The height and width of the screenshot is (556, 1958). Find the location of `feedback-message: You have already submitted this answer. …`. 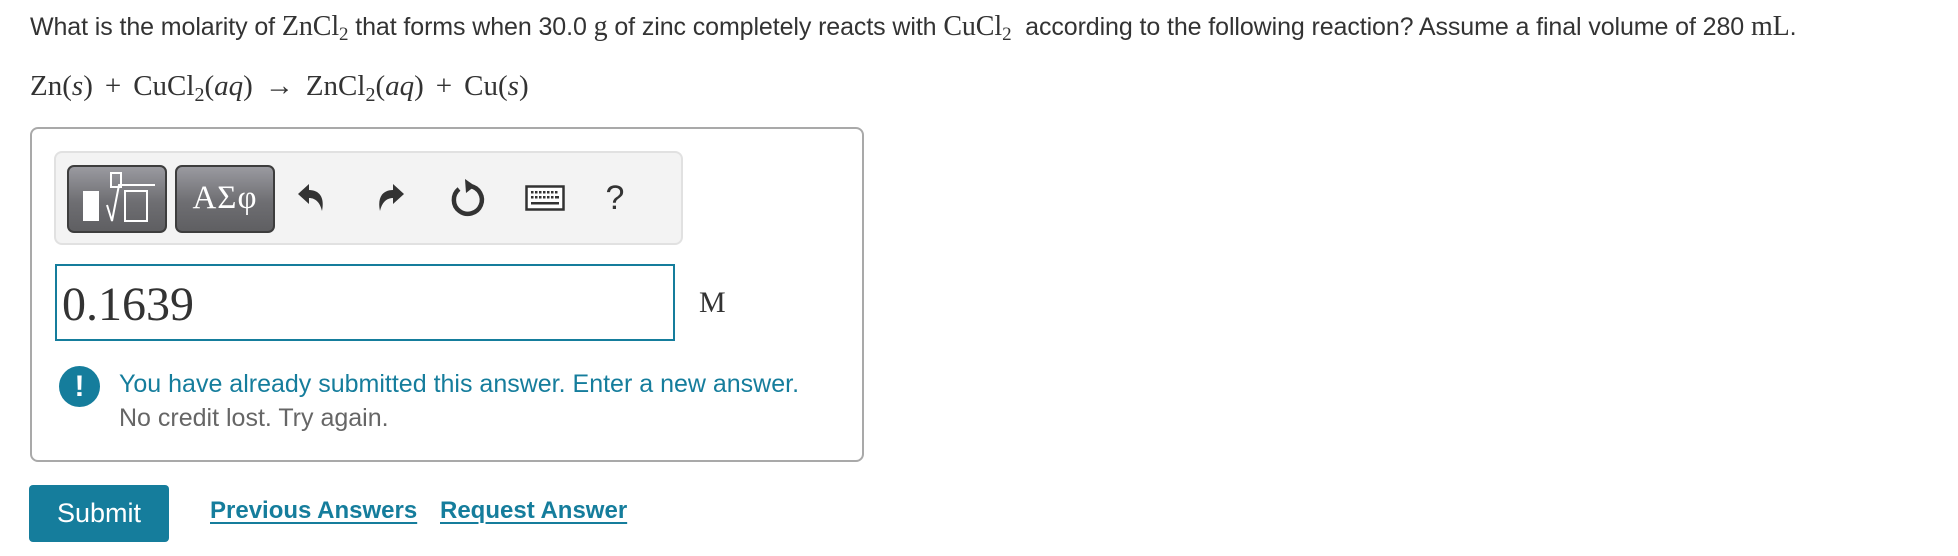

feedback-message: You have already submitted this answer. … is located at coordinates (459, 384).